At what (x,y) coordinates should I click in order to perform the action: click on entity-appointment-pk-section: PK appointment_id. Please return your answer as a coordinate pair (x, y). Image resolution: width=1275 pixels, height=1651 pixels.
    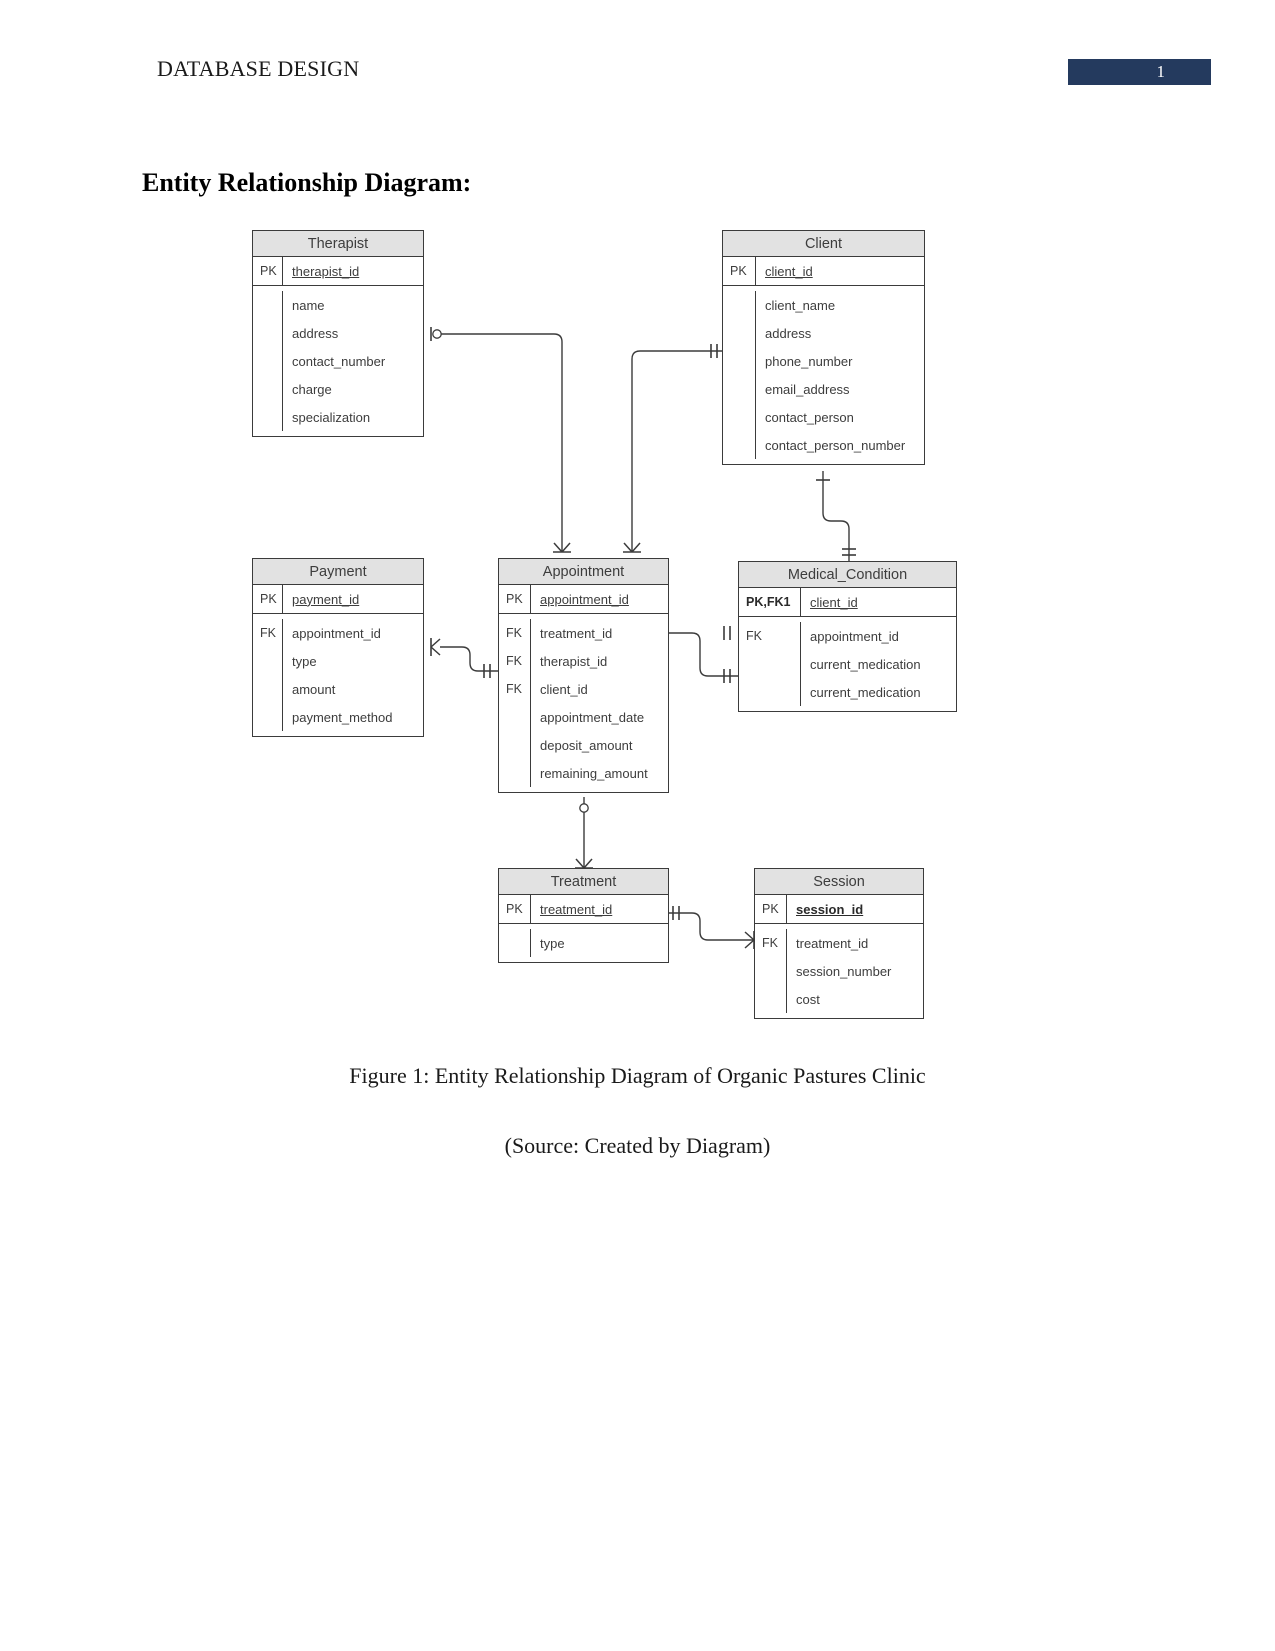
    Looking at the image, I should click on (583, 599).